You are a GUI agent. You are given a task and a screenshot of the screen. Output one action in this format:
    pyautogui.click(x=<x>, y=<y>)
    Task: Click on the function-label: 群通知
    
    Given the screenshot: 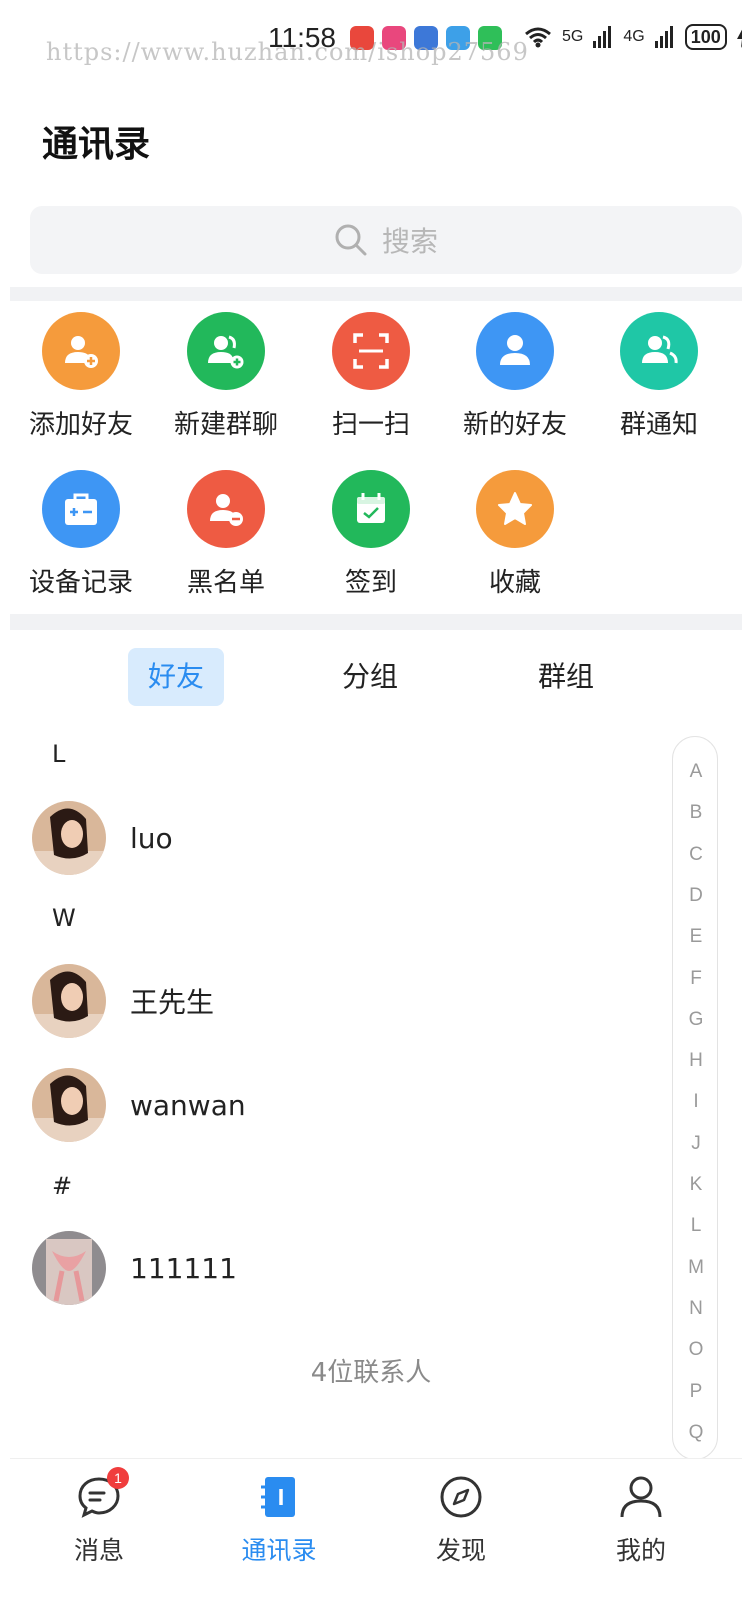 What is the action you would take?
    pyautogui.click(x=658, y=425)
    